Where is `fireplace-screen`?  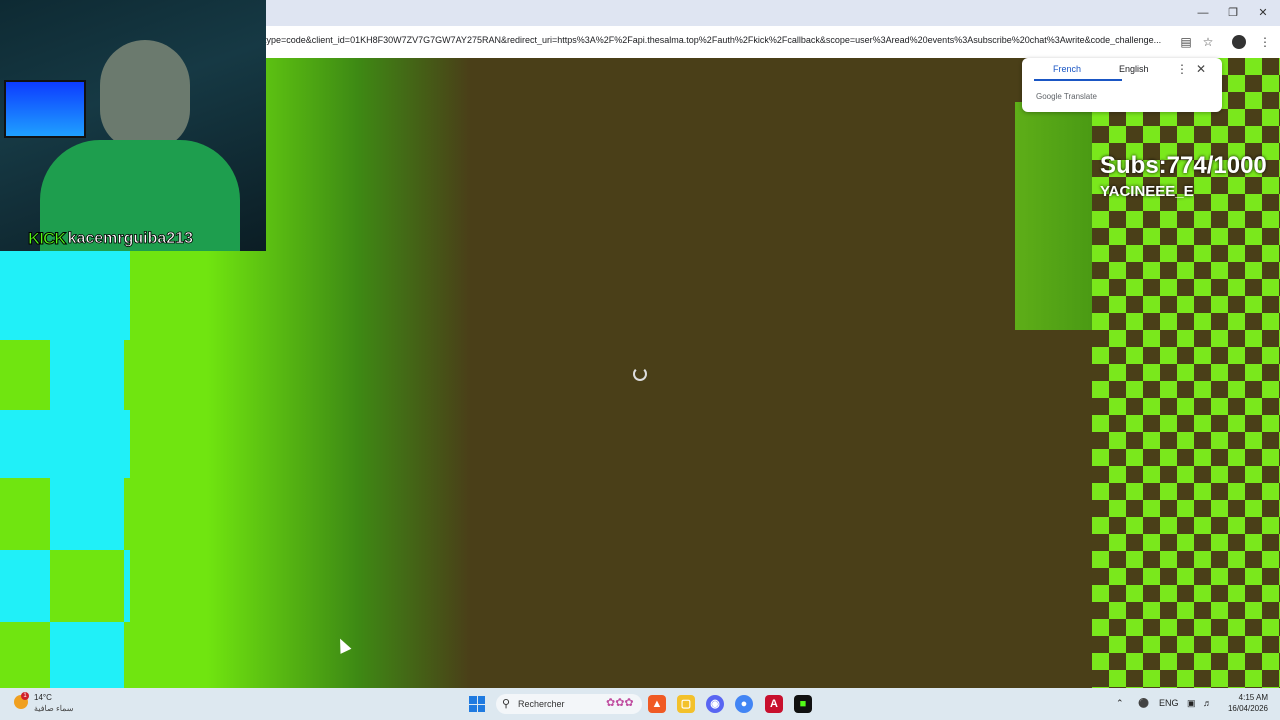 fireplace-screen is located at coordinates (45, 109).